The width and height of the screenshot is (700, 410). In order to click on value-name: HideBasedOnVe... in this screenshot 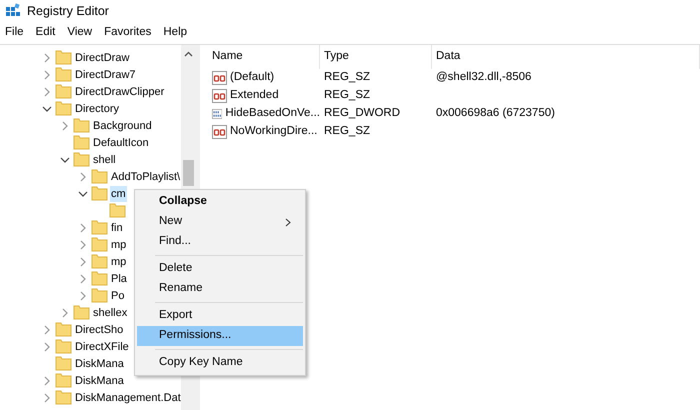, I will do `click(272, 114)`.